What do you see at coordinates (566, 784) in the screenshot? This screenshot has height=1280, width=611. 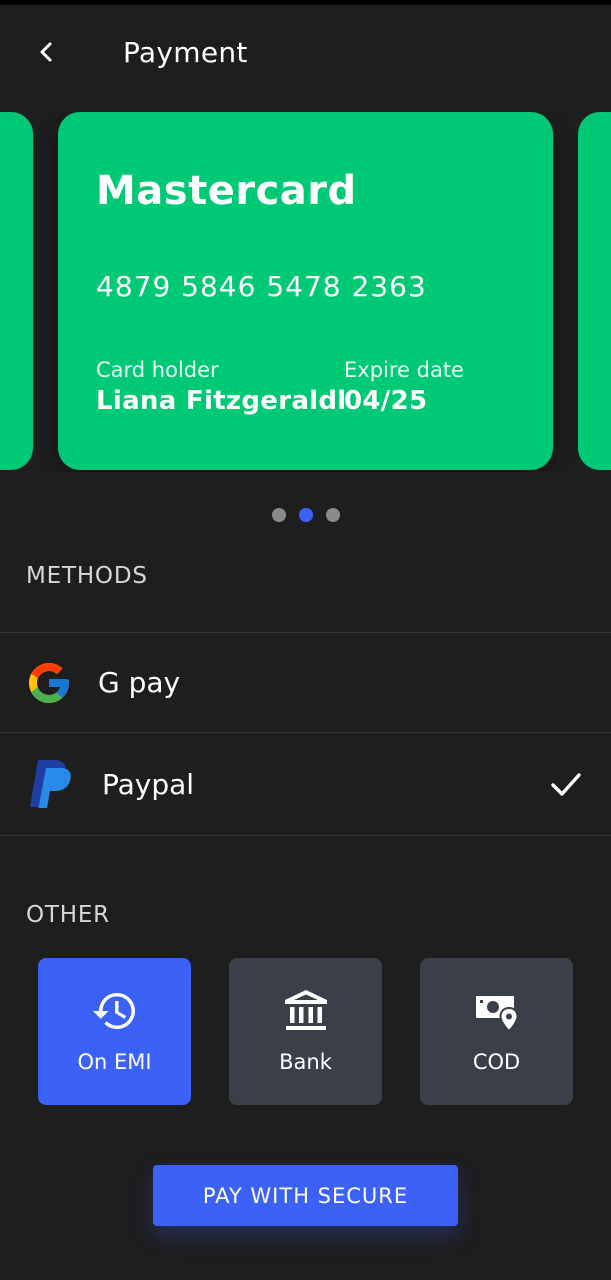 I see `check-icon` at bounding box center [566, 784].